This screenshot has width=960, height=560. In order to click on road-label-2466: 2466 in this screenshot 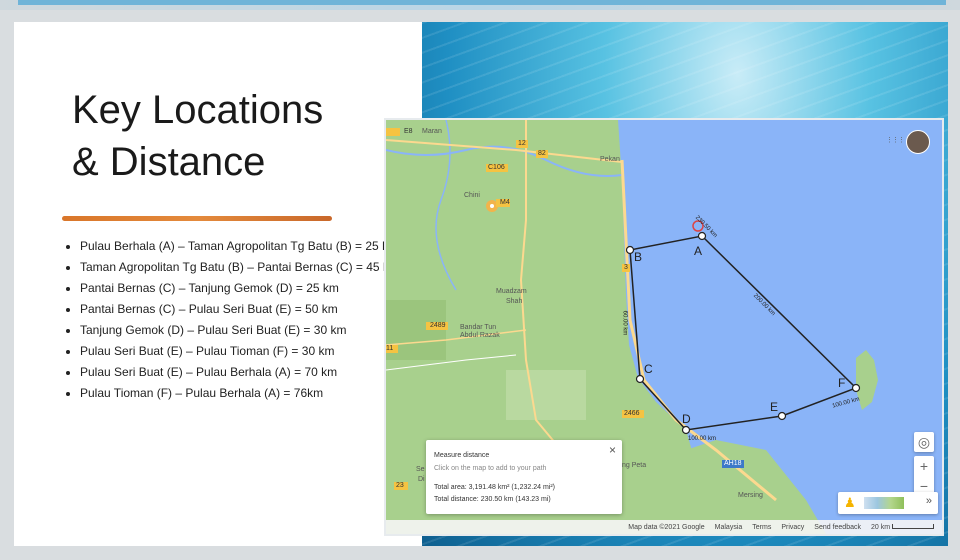, I will do `click(632, 413)`.